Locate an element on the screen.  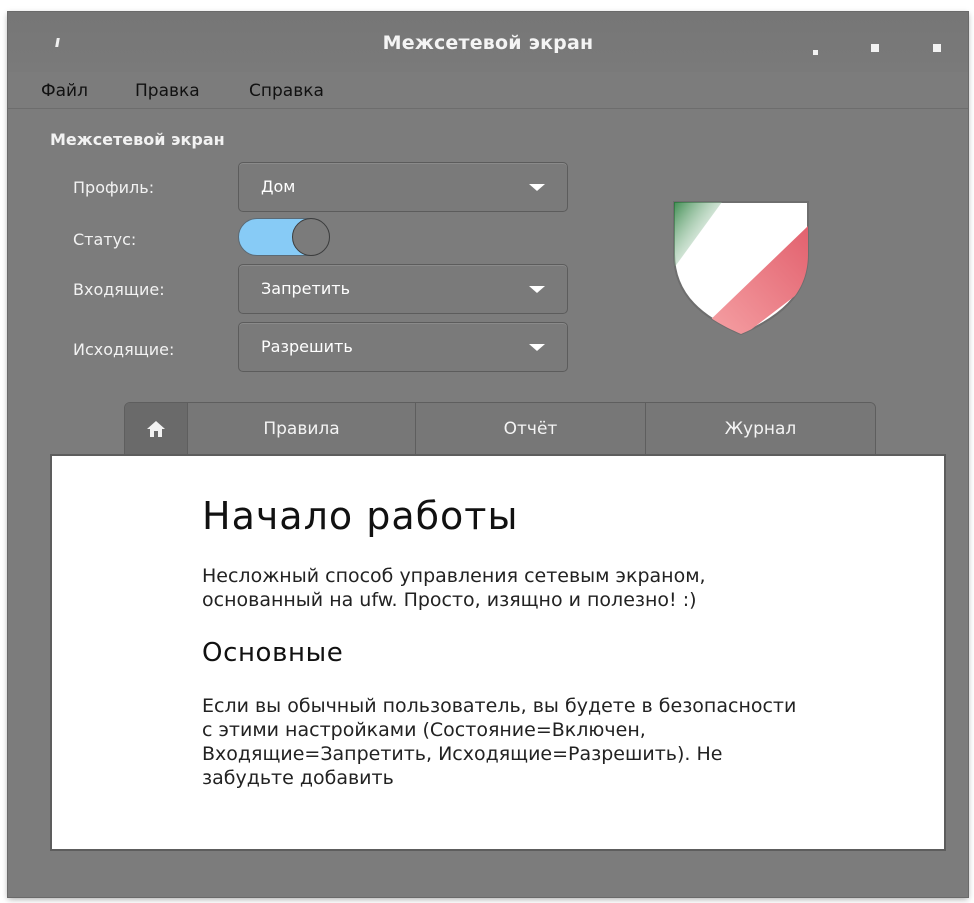
outgoing-value: Разрешить is located at coordinates (307, 346).